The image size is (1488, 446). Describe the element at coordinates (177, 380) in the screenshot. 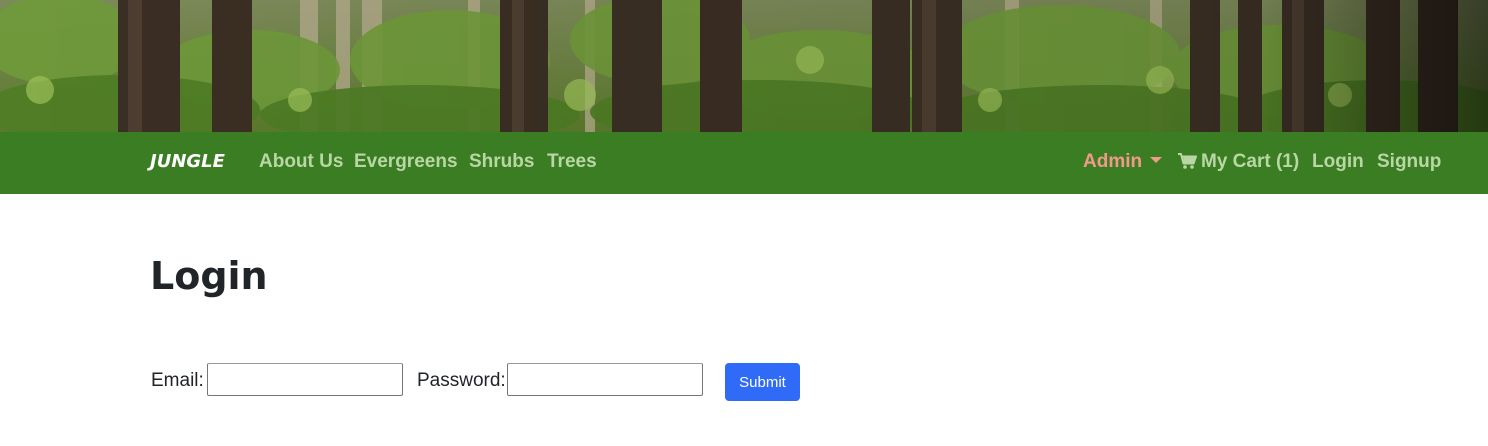

I see `email-label: Email:` at that location.